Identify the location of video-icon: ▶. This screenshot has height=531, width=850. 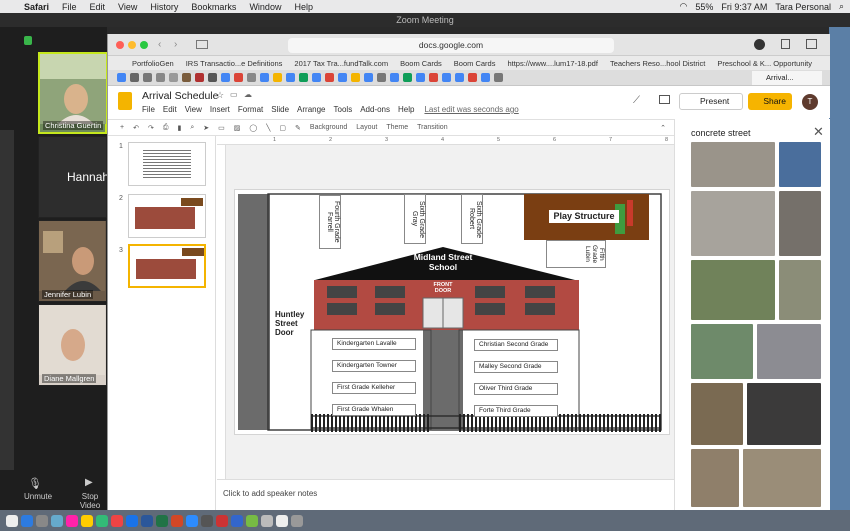
(89, 482).